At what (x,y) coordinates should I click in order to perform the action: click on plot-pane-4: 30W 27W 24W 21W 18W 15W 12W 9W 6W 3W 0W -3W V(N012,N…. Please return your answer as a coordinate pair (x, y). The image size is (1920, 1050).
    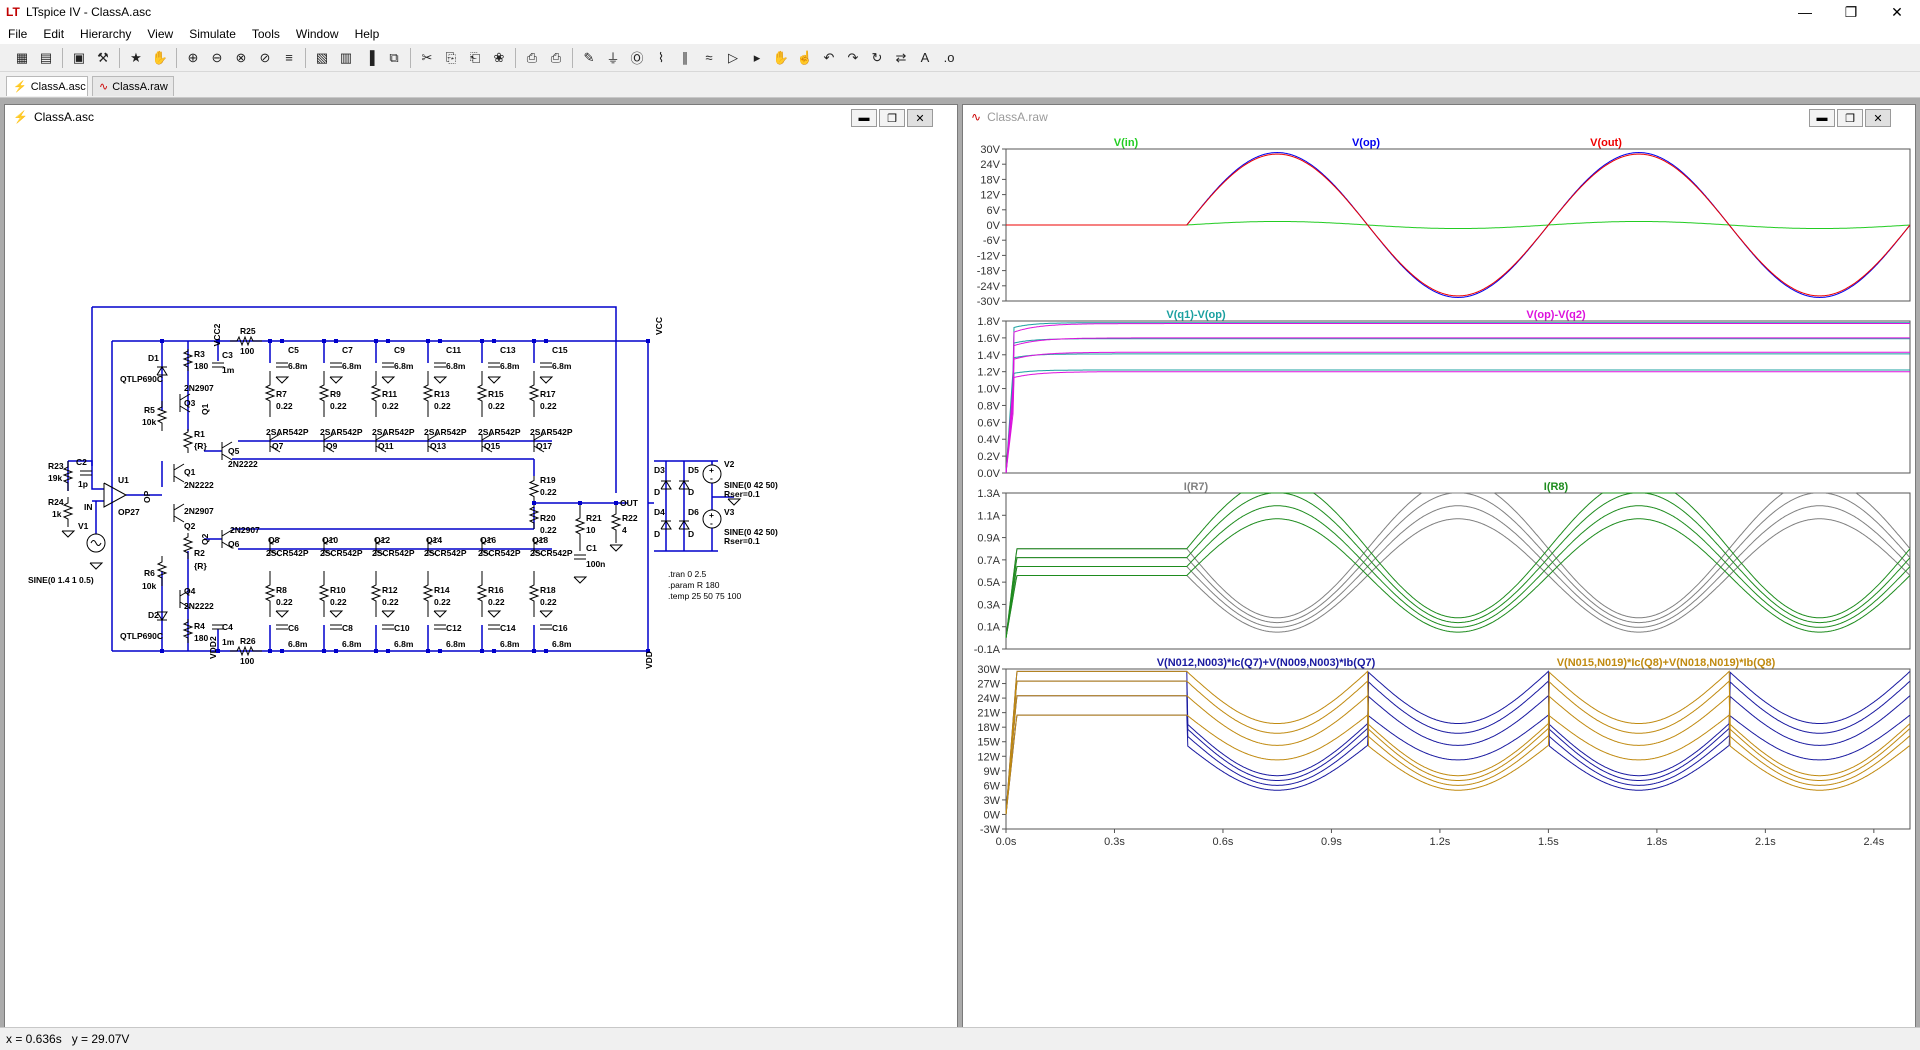
    Looking at the image, I should click on (1444, 746).